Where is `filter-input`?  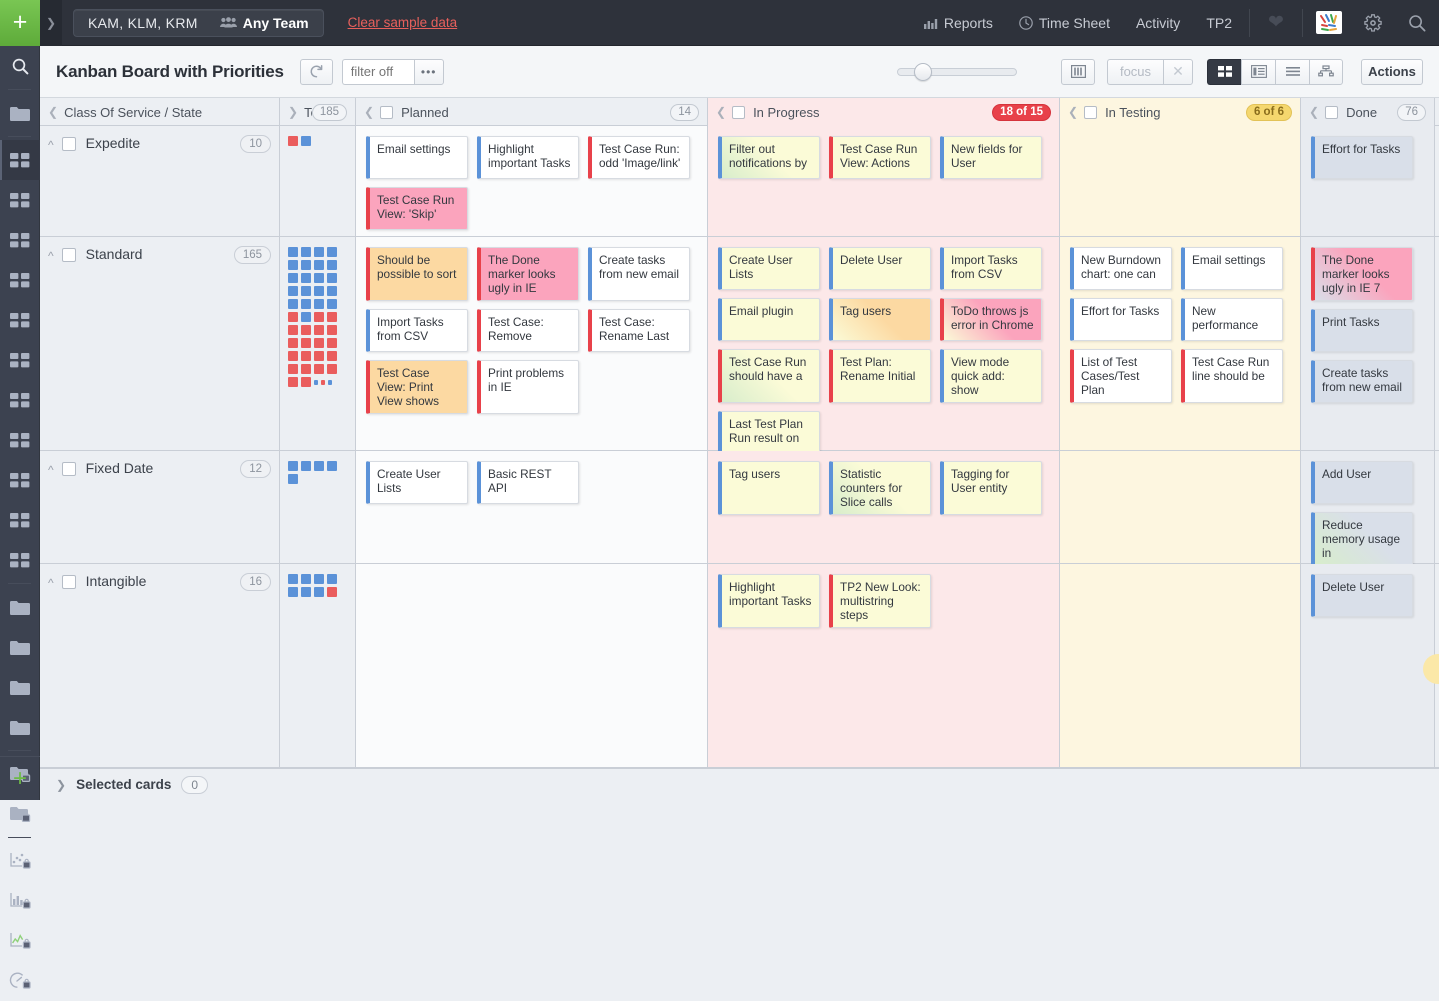 filter-input is located at coordinates (378, 72).